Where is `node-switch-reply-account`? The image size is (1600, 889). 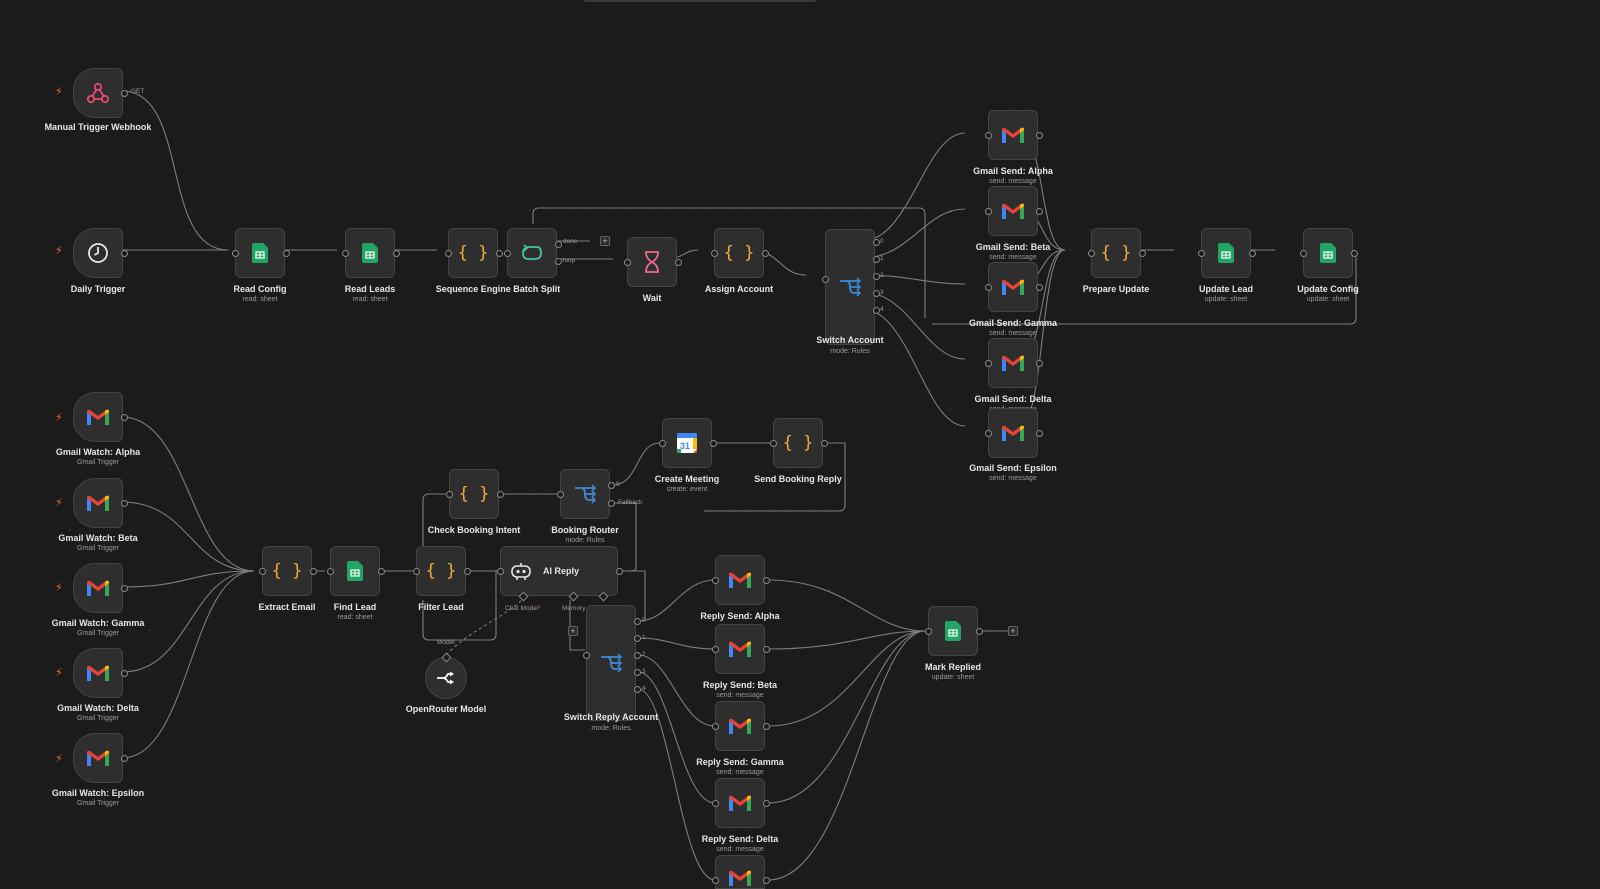 node-switch-reply-account is located at coordinates (612, 663).